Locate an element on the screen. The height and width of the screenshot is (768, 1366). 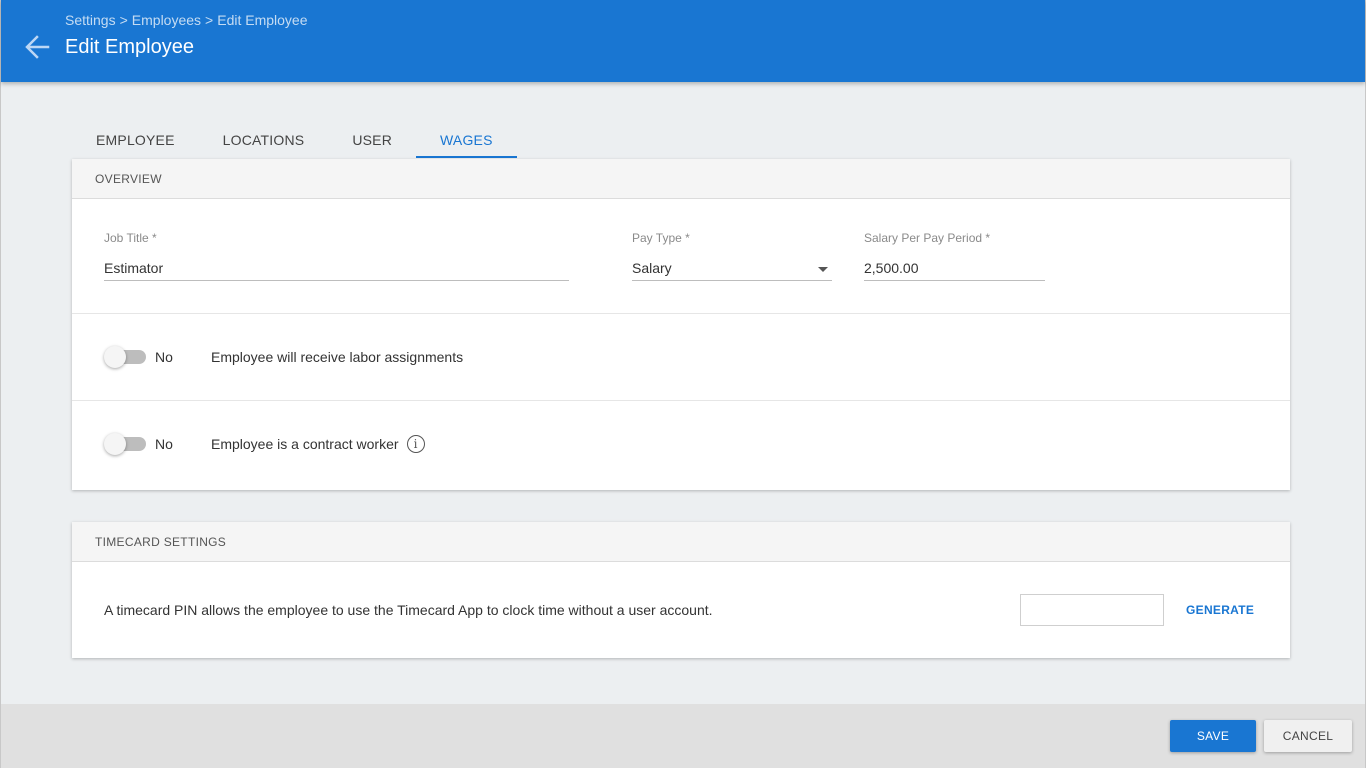
salary-input: 2,500.00 is located at coordinates (954, 268).